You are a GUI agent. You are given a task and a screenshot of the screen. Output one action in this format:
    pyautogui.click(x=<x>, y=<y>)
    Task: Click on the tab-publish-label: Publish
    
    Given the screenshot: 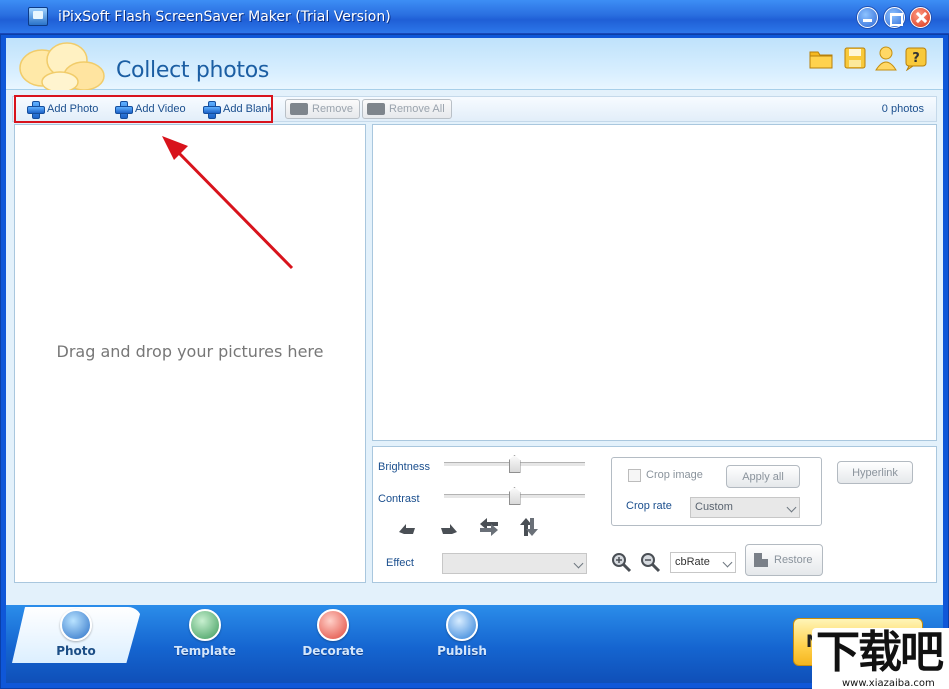 What is the action you would take?
    pyautogui.click(x=462, y=651)
    